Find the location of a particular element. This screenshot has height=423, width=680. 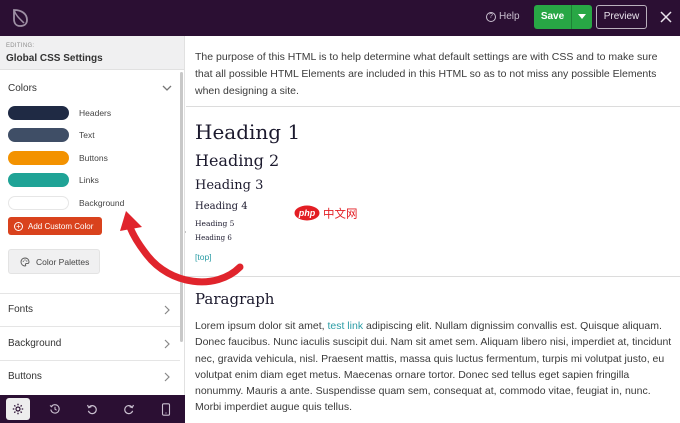

section-background: Background is located at coordinates (90, 343).